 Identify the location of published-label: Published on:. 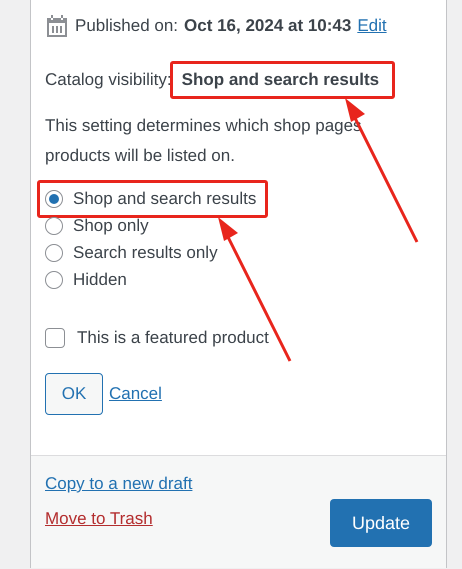
(126, 26).